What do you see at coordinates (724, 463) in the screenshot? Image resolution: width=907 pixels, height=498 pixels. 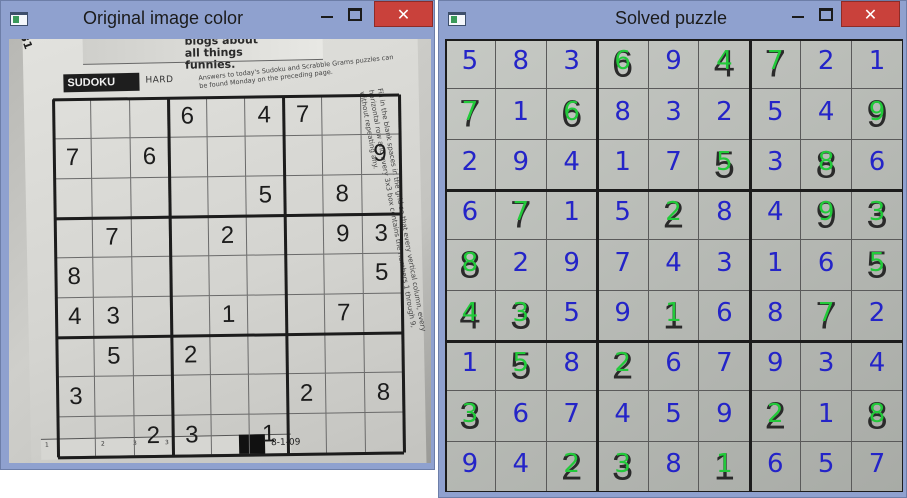 I see `matched-digit: 1` at bounding box center [724, 463].